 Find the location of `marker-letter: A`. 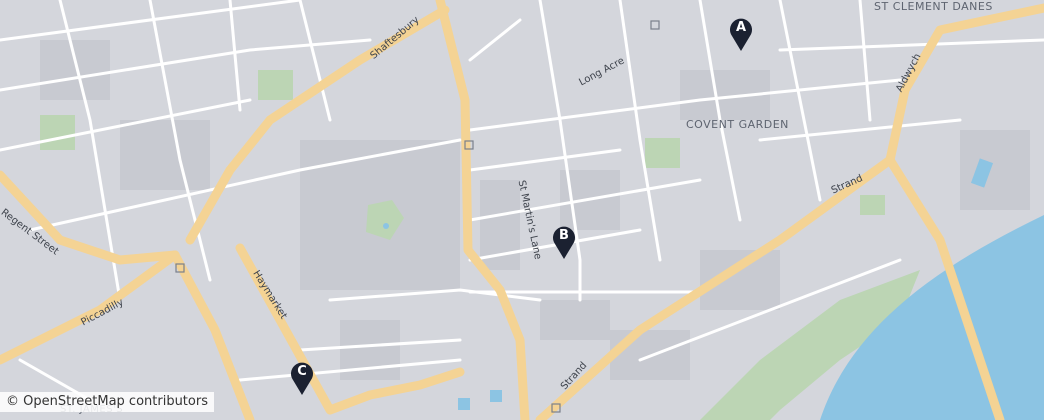

marker-letter: A is located at coordinates (741, 27).